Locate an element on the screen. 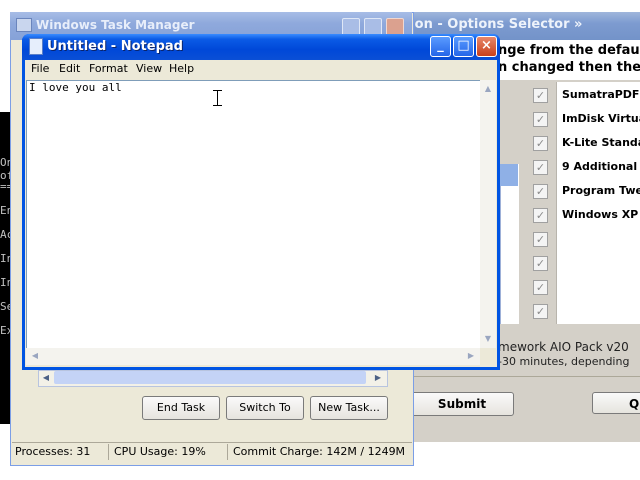  option-item: Program Twea is located at coordinates (601, 190).